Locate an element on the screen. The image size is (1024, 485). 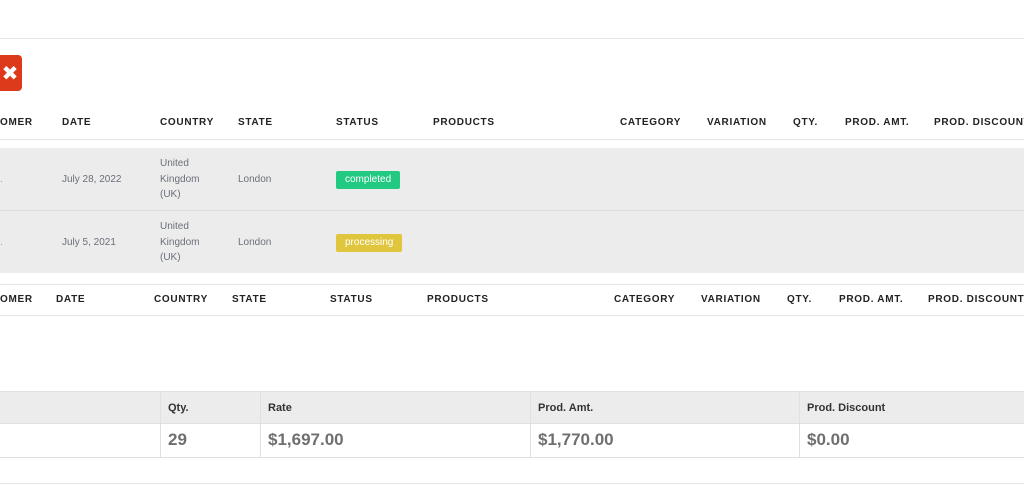
close-button: ✖ is located at coordinates (11, 73).